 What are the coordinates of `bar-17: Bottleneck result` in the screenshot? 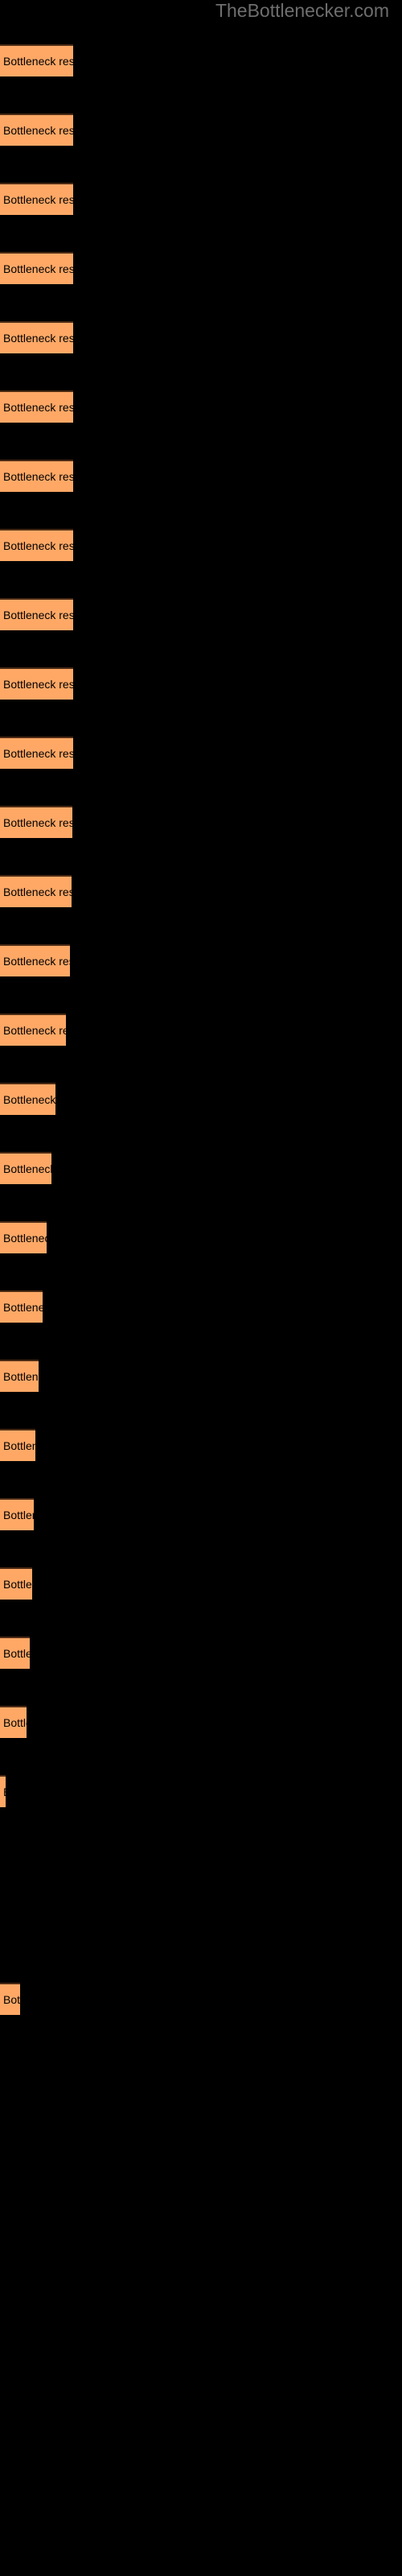 It's located at (25, 1168).